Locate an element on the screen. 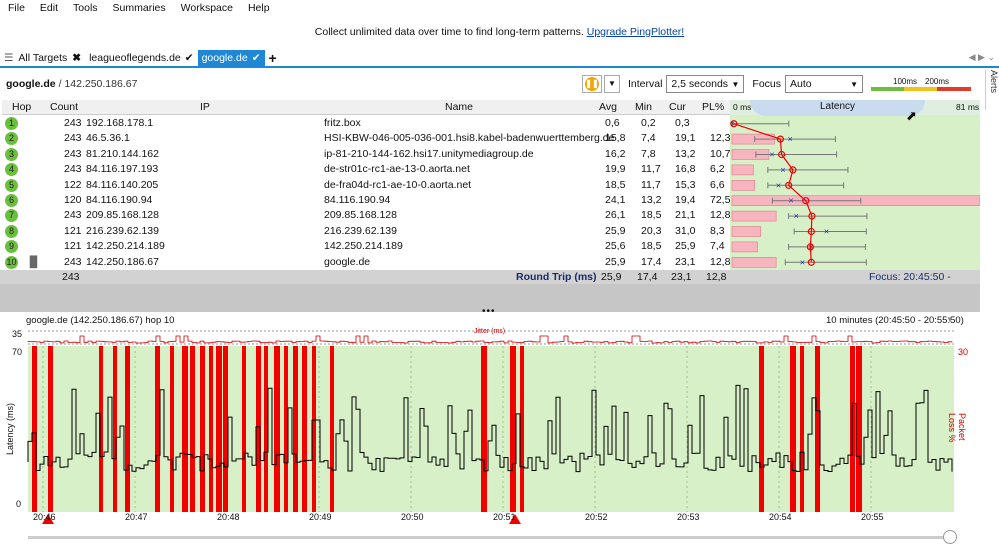 This screenshot has width=999, height=548. time-tick-label: 20:46 is located at coordinates (44, 517).